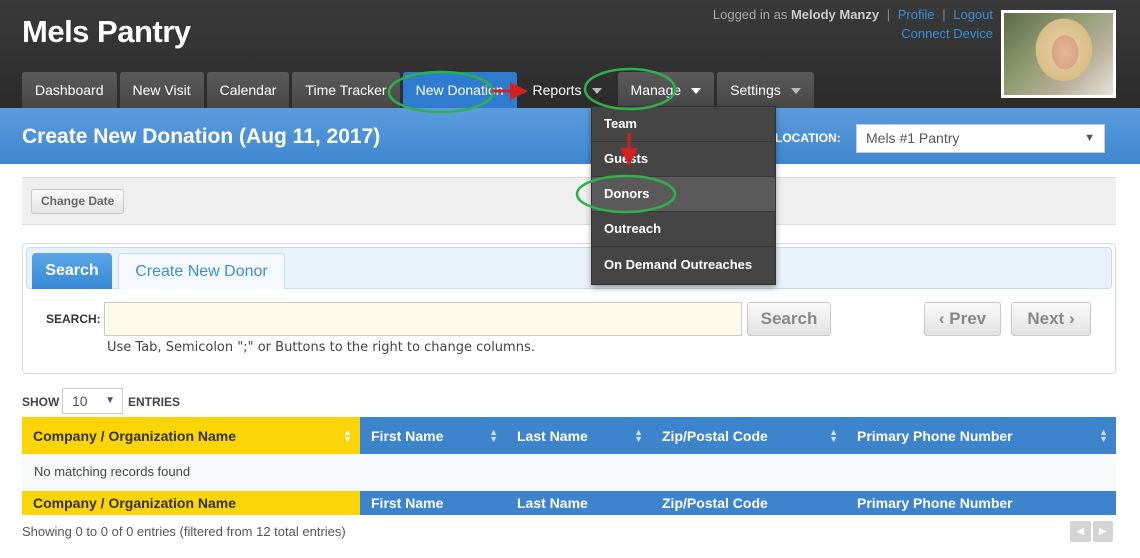 The width and height of the screenshot is (1140, 558). Describe the element at coordinates (947, 33) in the screenshot. I see `connect-device-link: Connect Device` at that location.